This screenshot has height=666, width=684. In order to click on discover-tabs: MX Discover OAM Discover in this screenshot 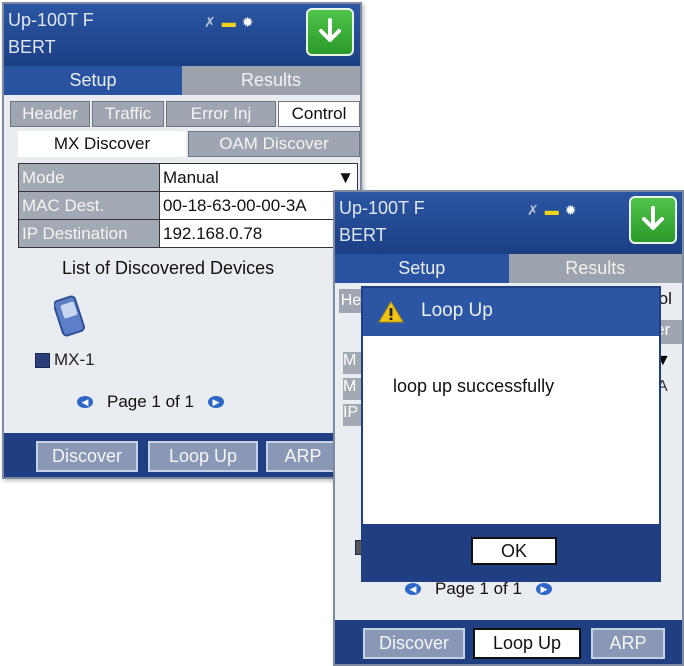, I will do `click(189, 144)`.